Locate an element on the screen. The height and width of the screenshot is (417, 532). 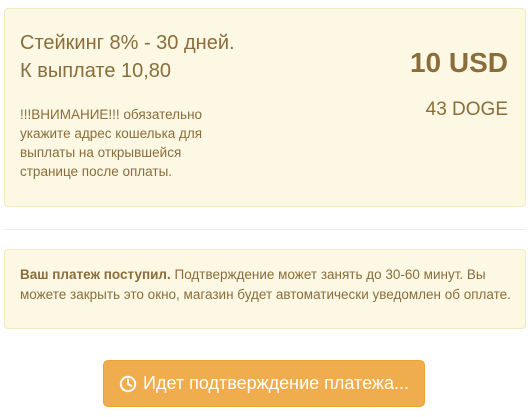
order-title-line1: Стейкинг 8% - 30 дней. is located at coordinates (127, 43).